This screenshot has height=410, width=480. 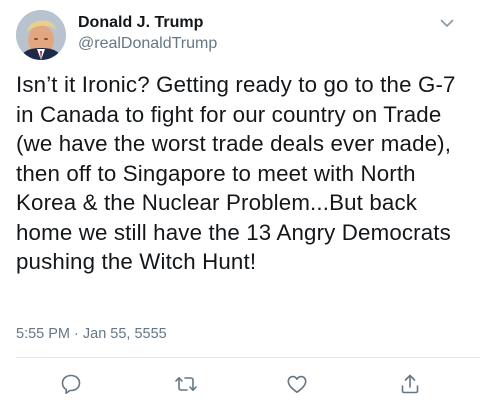 What do you see at coordinates (240, 385) in the screenshot?
I see `action-bar` at bounding box center [240, 385].